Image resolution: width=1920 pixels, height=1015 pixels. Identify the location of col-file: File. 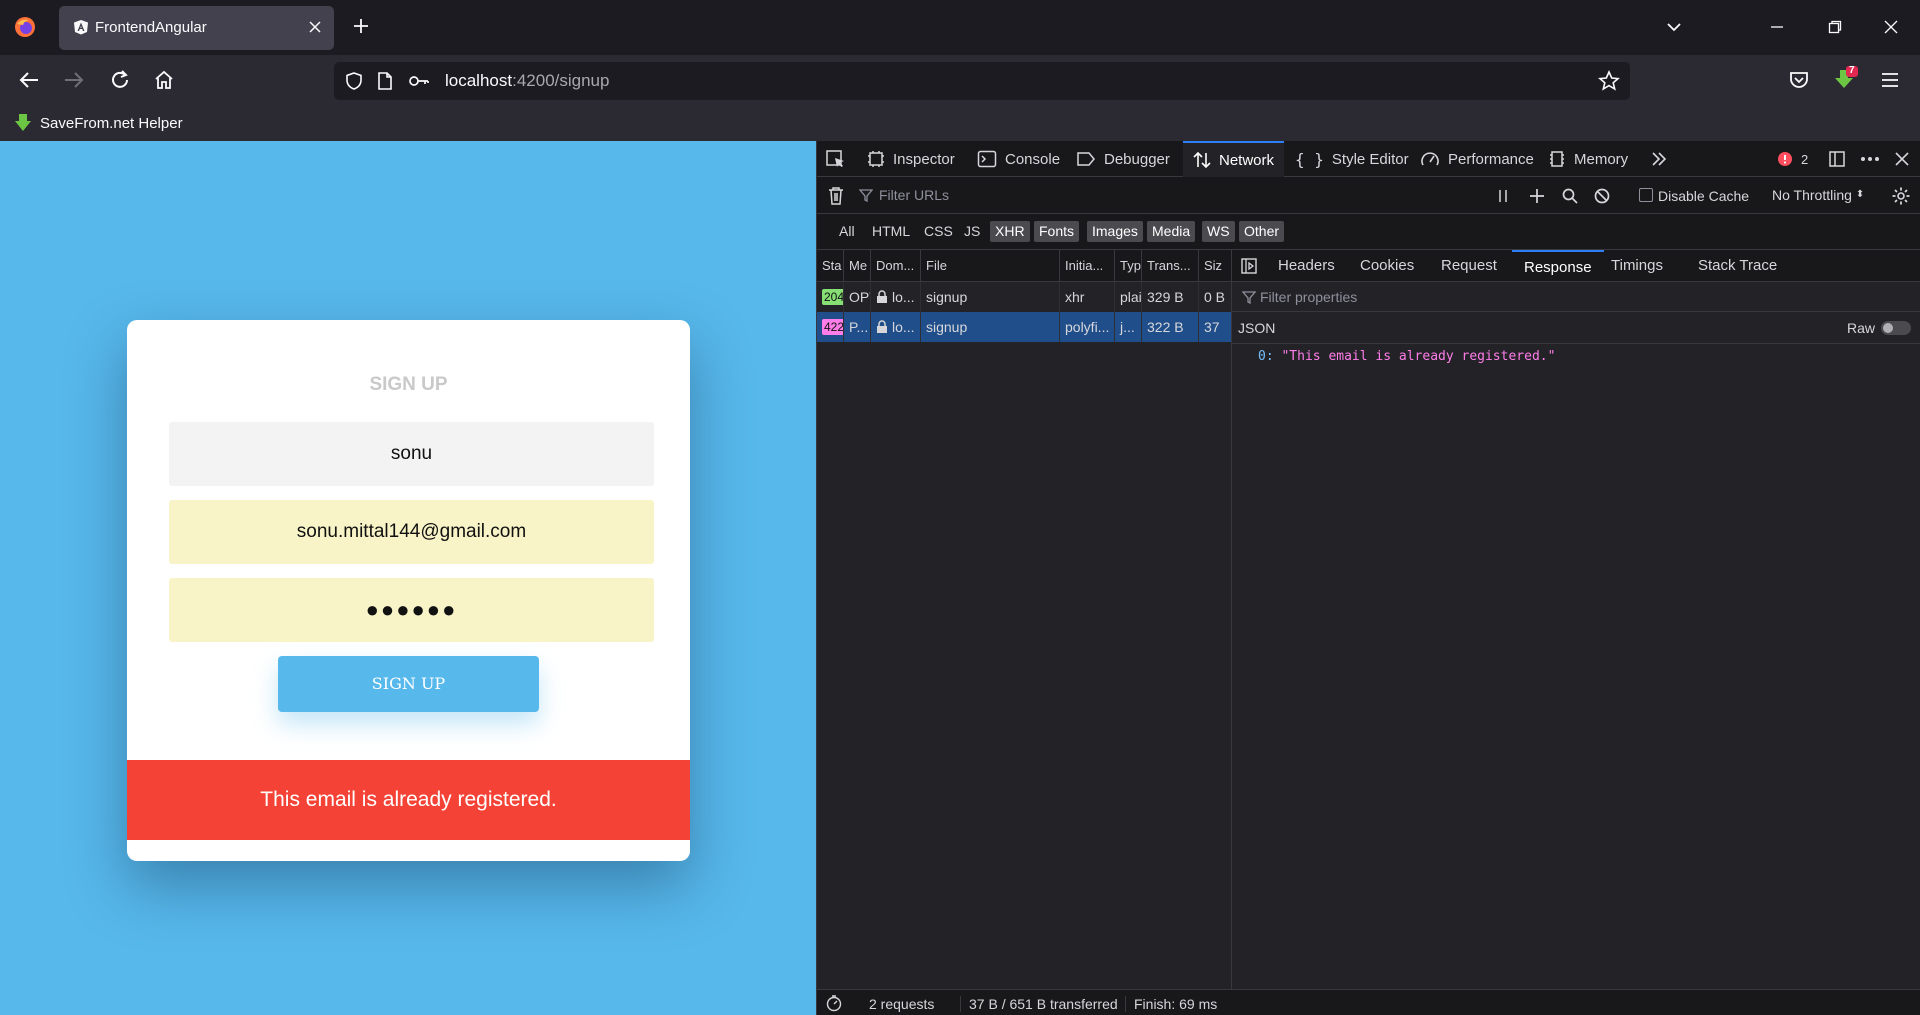
(990, 265).